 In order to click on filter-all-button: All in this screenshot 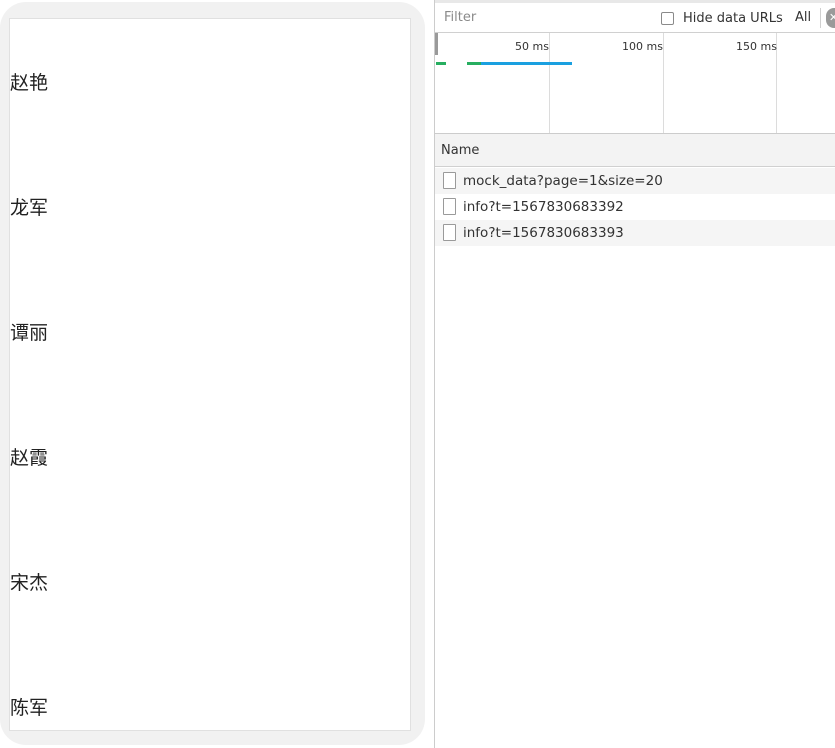, I will do `click(803, 17)`.